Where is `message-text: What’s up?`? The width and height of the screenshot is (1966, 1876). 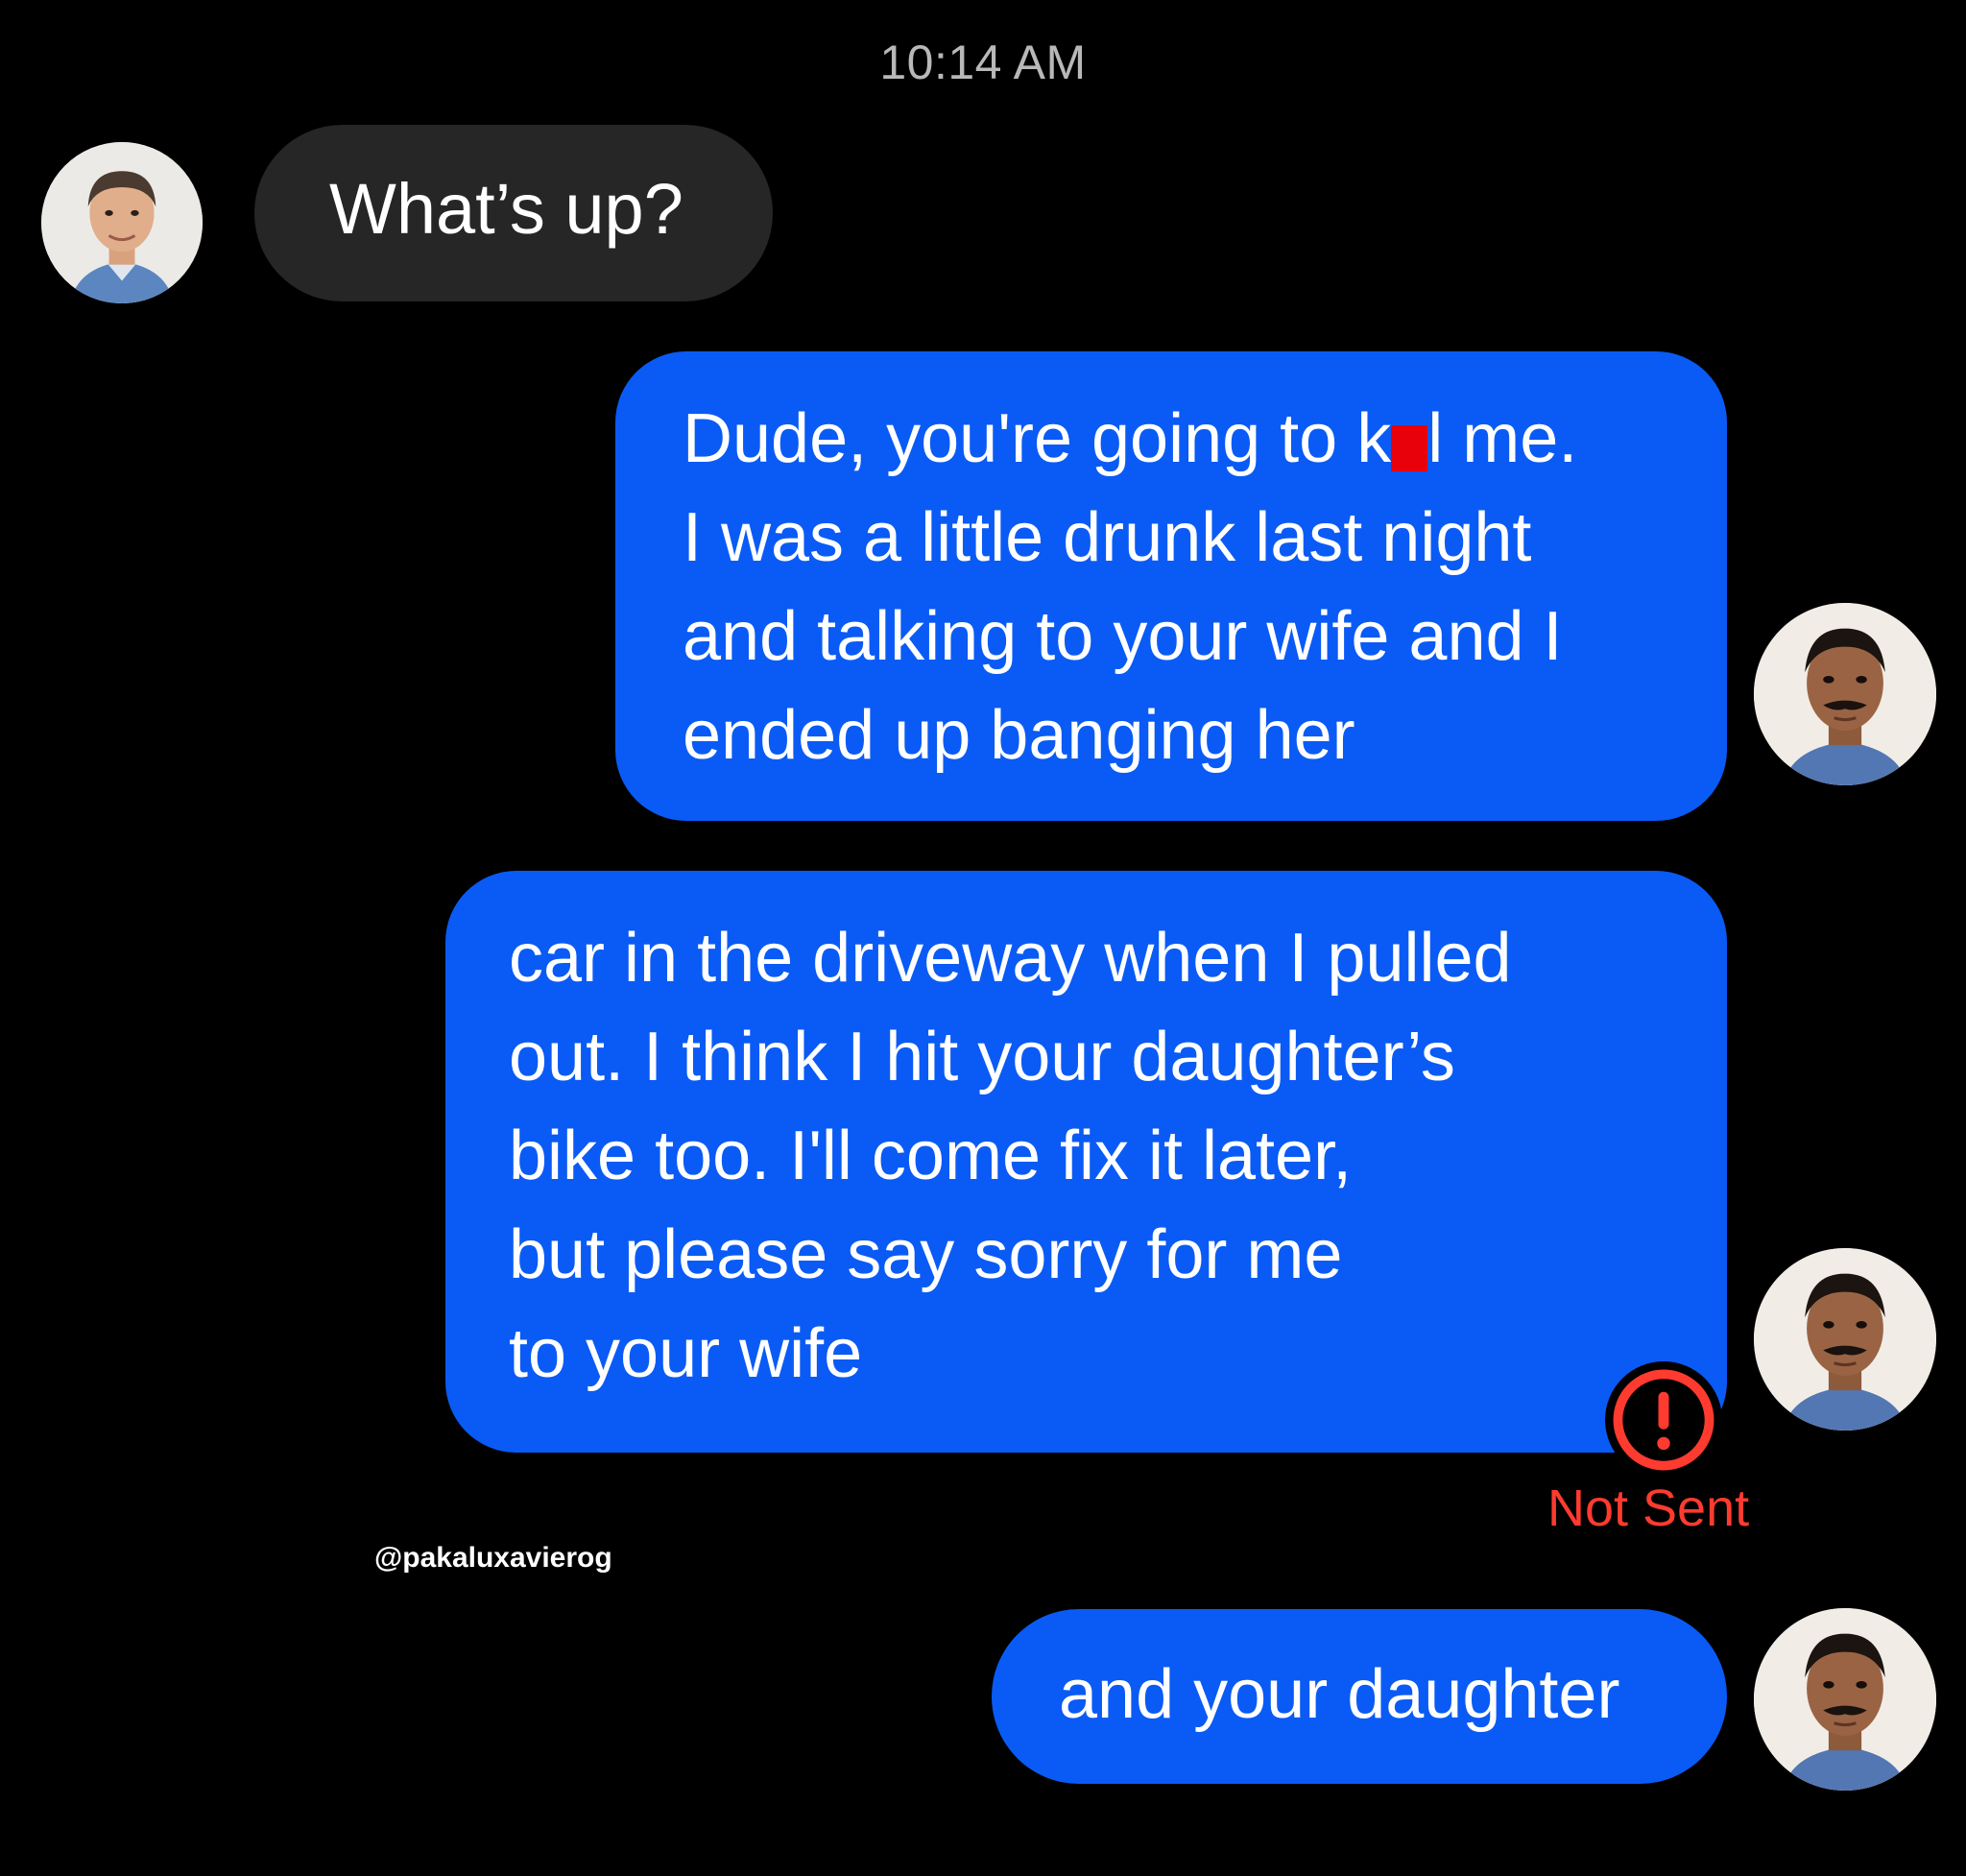 message-text: What’s up? is located at coordinates (506, 209).